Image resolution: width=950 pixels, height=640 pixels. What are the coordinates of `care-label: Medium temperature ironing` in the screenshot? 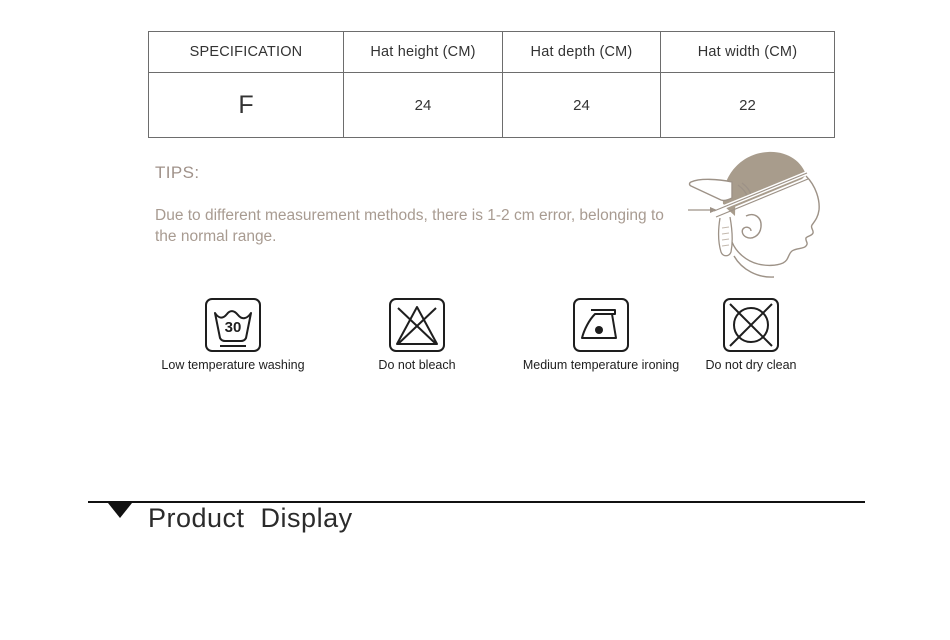 It's located at (601, 365).